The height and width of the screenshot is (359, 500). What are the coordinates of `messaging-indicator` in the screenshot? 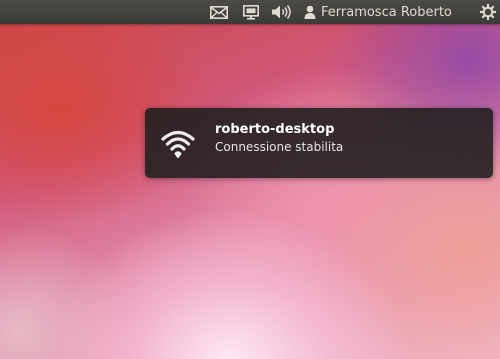 It's located at (219, 12).